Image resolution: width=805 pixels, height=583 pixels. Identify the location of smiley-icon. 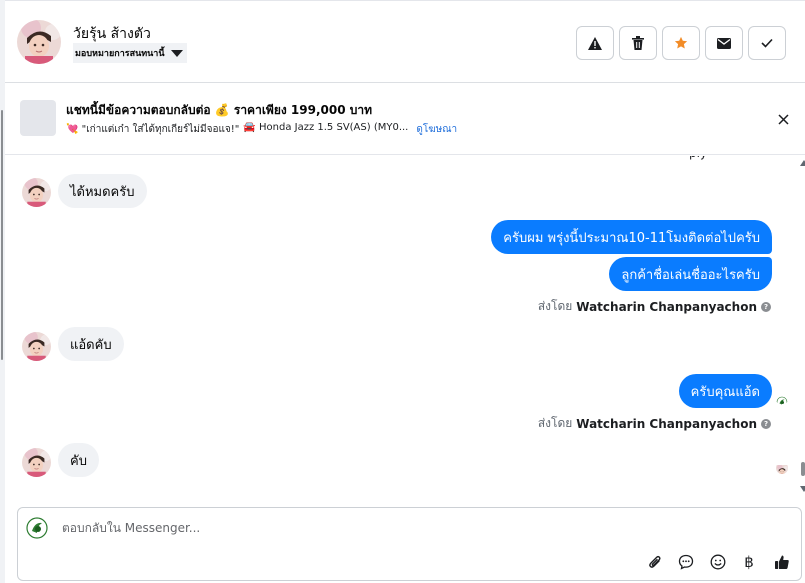
(718, 562).